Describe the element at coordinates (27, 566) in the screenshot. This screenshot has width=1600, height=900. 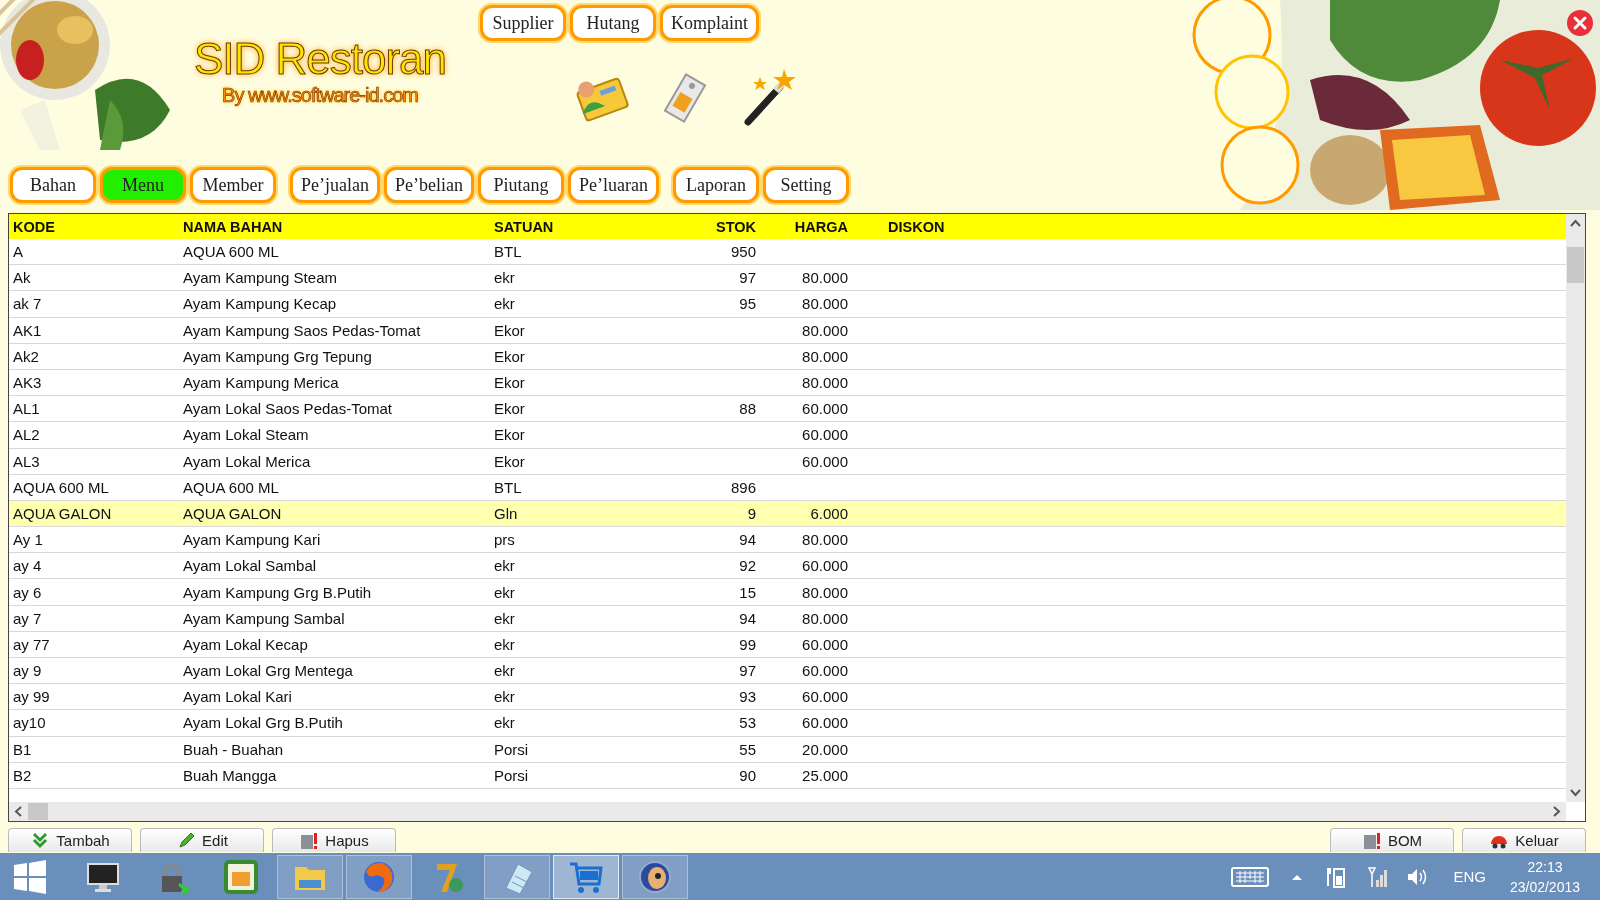
I see `table-cell-text: ay 4` at that location.